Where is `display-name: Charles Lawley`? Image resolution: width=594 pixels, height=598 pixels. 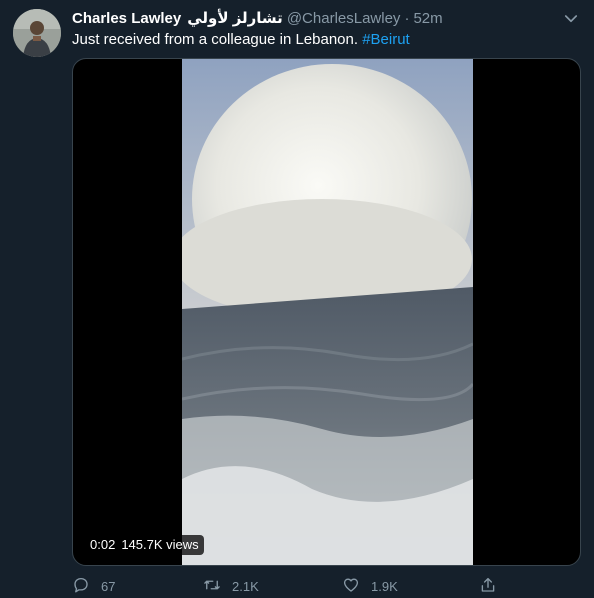 display-name: Charles Lawley is located at coordinates (126, 19).